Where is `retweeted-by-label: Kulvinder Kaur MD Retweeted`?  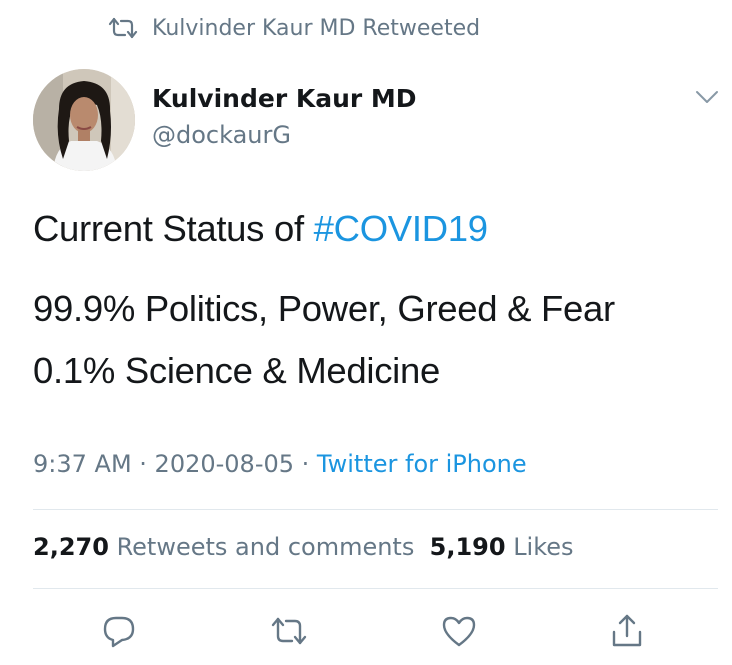
retweeted-by-label: Kulvinder Kaur MD Retweeted is located at coordinates (316, 28).